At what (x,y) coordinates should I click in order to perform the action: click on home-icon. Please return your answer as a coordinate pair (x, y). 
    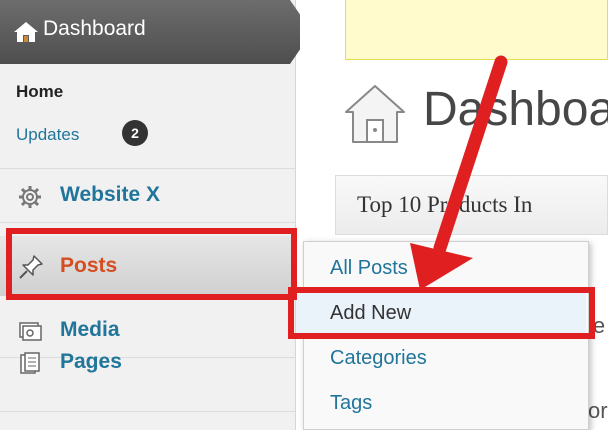
    Looking at the image, I should click on (26, 32).